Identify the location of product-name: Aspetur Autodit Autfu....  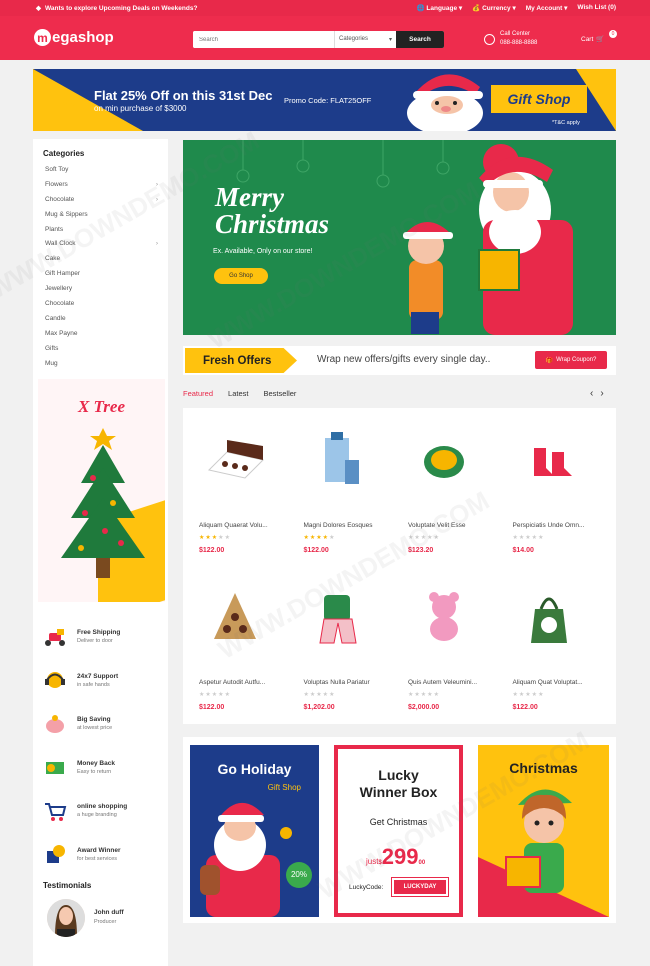
(232, 682).